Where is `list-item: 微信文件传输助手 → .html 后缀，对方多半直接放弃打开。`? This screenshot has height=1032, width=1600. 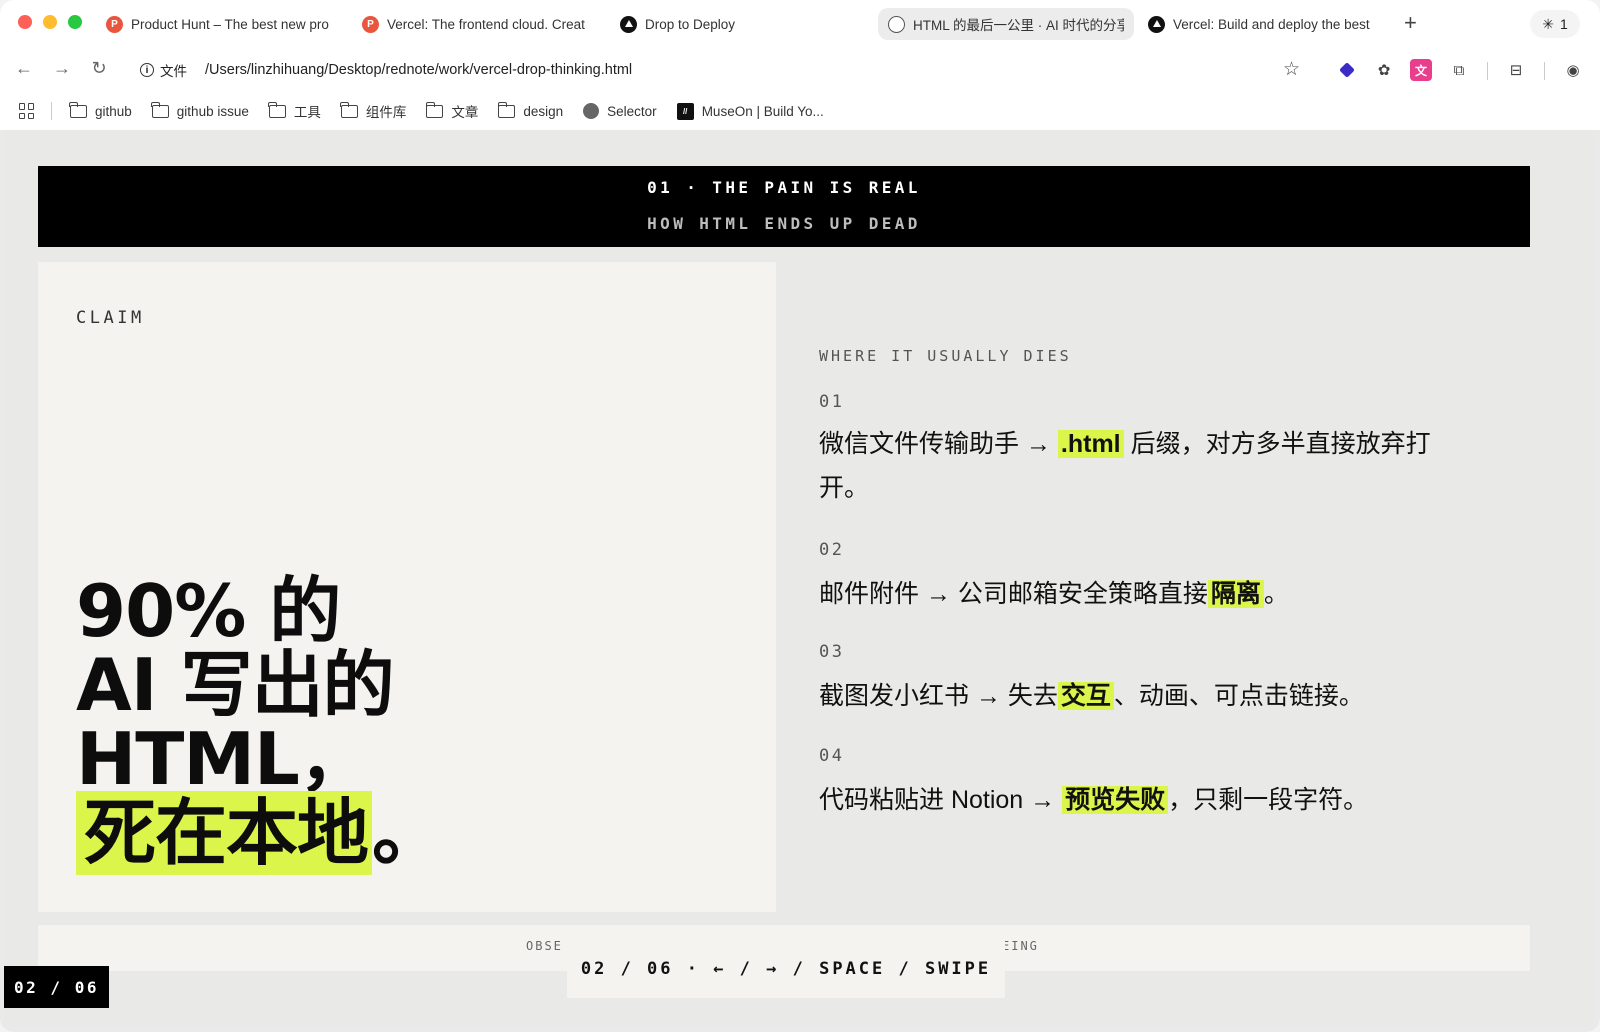 list-item: 微信文件传输助手 → .html 后缀，对方多半直接放弃打开。 is located at coordinates (1149, 466).